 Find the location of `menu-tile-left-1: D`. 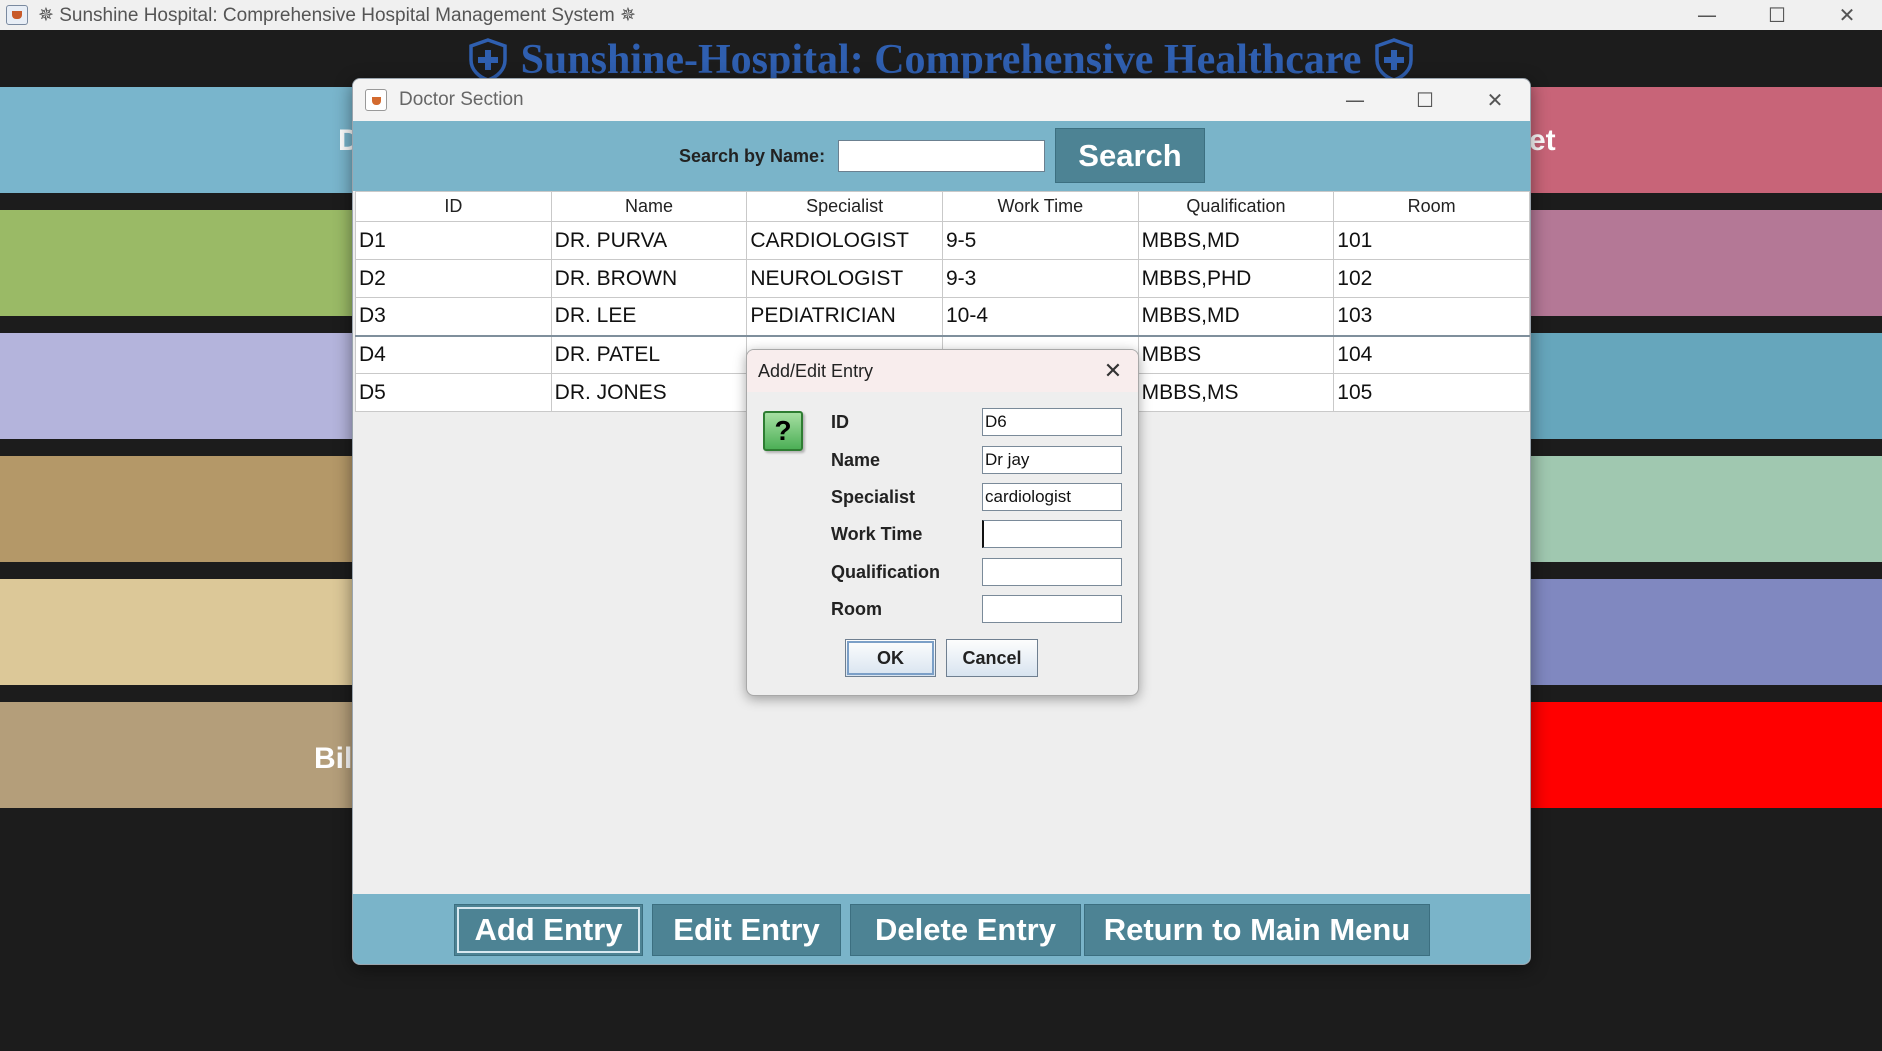

menu-tile-left-1: D is located at coordinates (180, 140).